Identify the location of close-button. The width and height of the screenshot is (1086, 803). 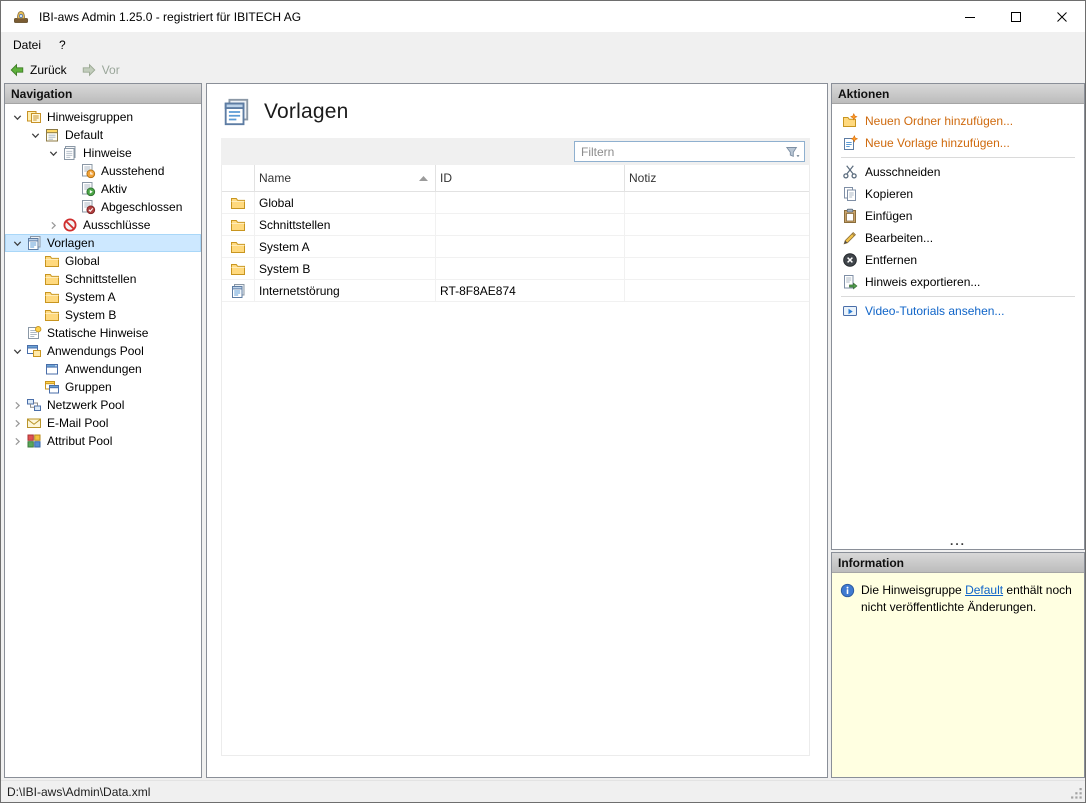
(1062, 16).